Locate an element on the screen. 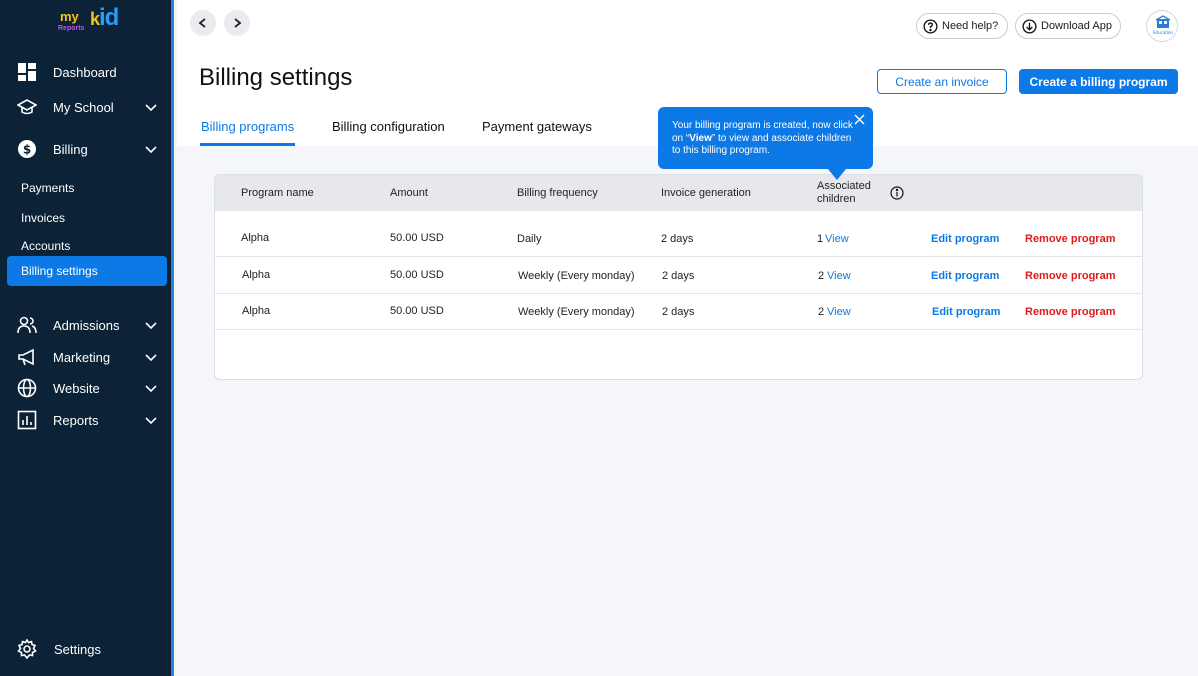 This screenshot has width=1198, height=676. column-header-billing-frequency: Billing frequency is located at coordinates (557, 193).